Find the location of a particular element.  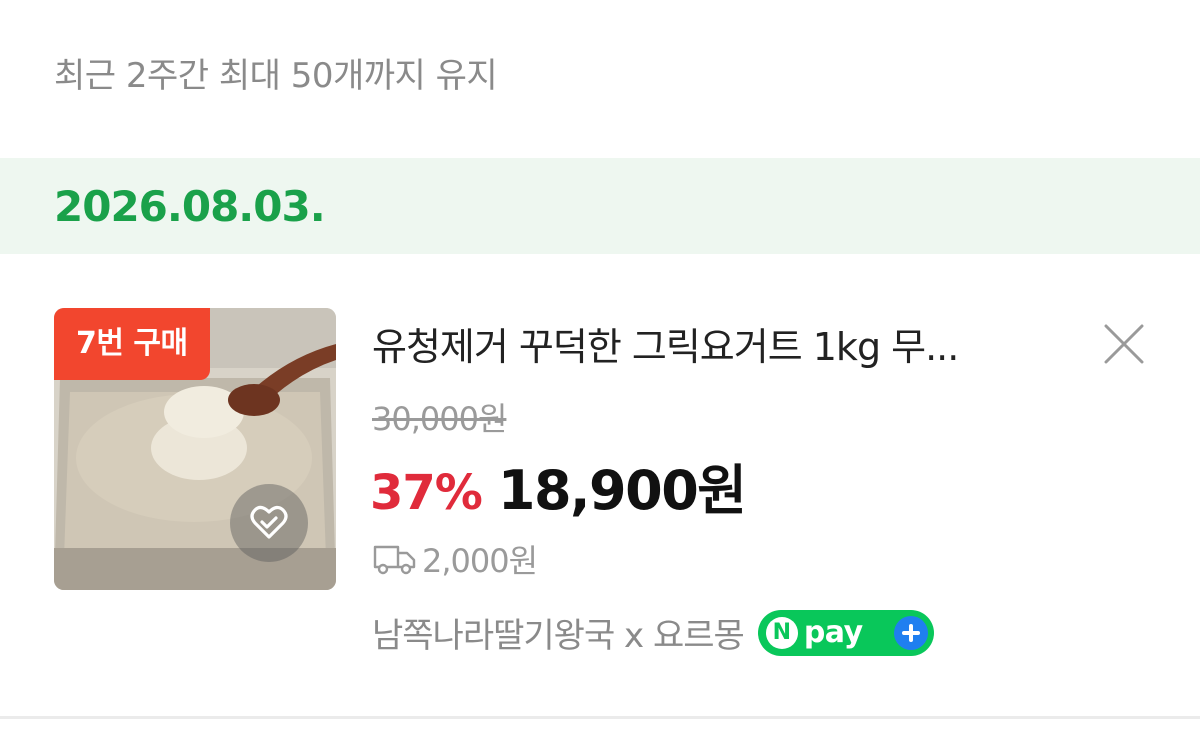

remove-item-button is located at coordinates (1124, 344).